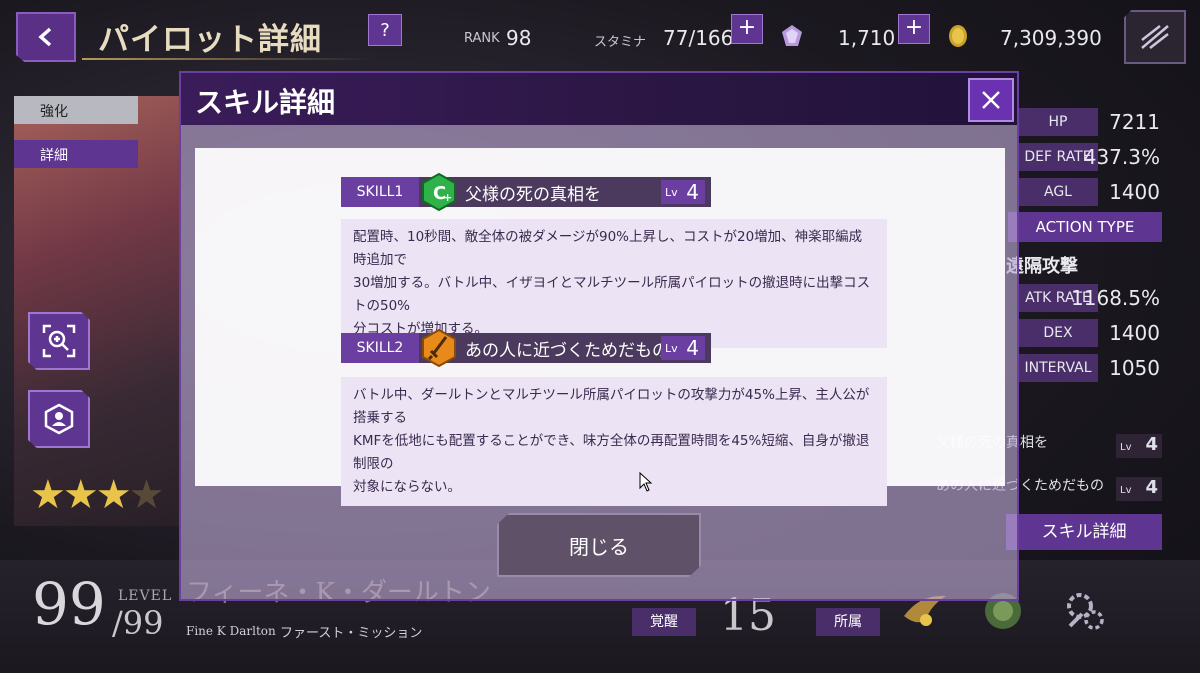 This screenshot has height=673, width=1200. I want to click on profile-button, so click(59, 419).